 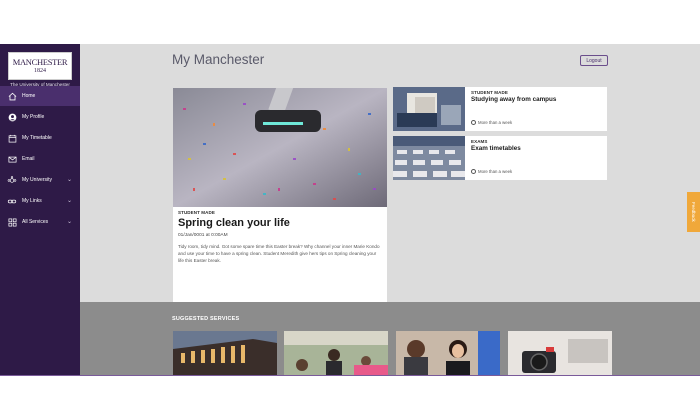 I want to click on profile-icon, so click(x=12, y=117).